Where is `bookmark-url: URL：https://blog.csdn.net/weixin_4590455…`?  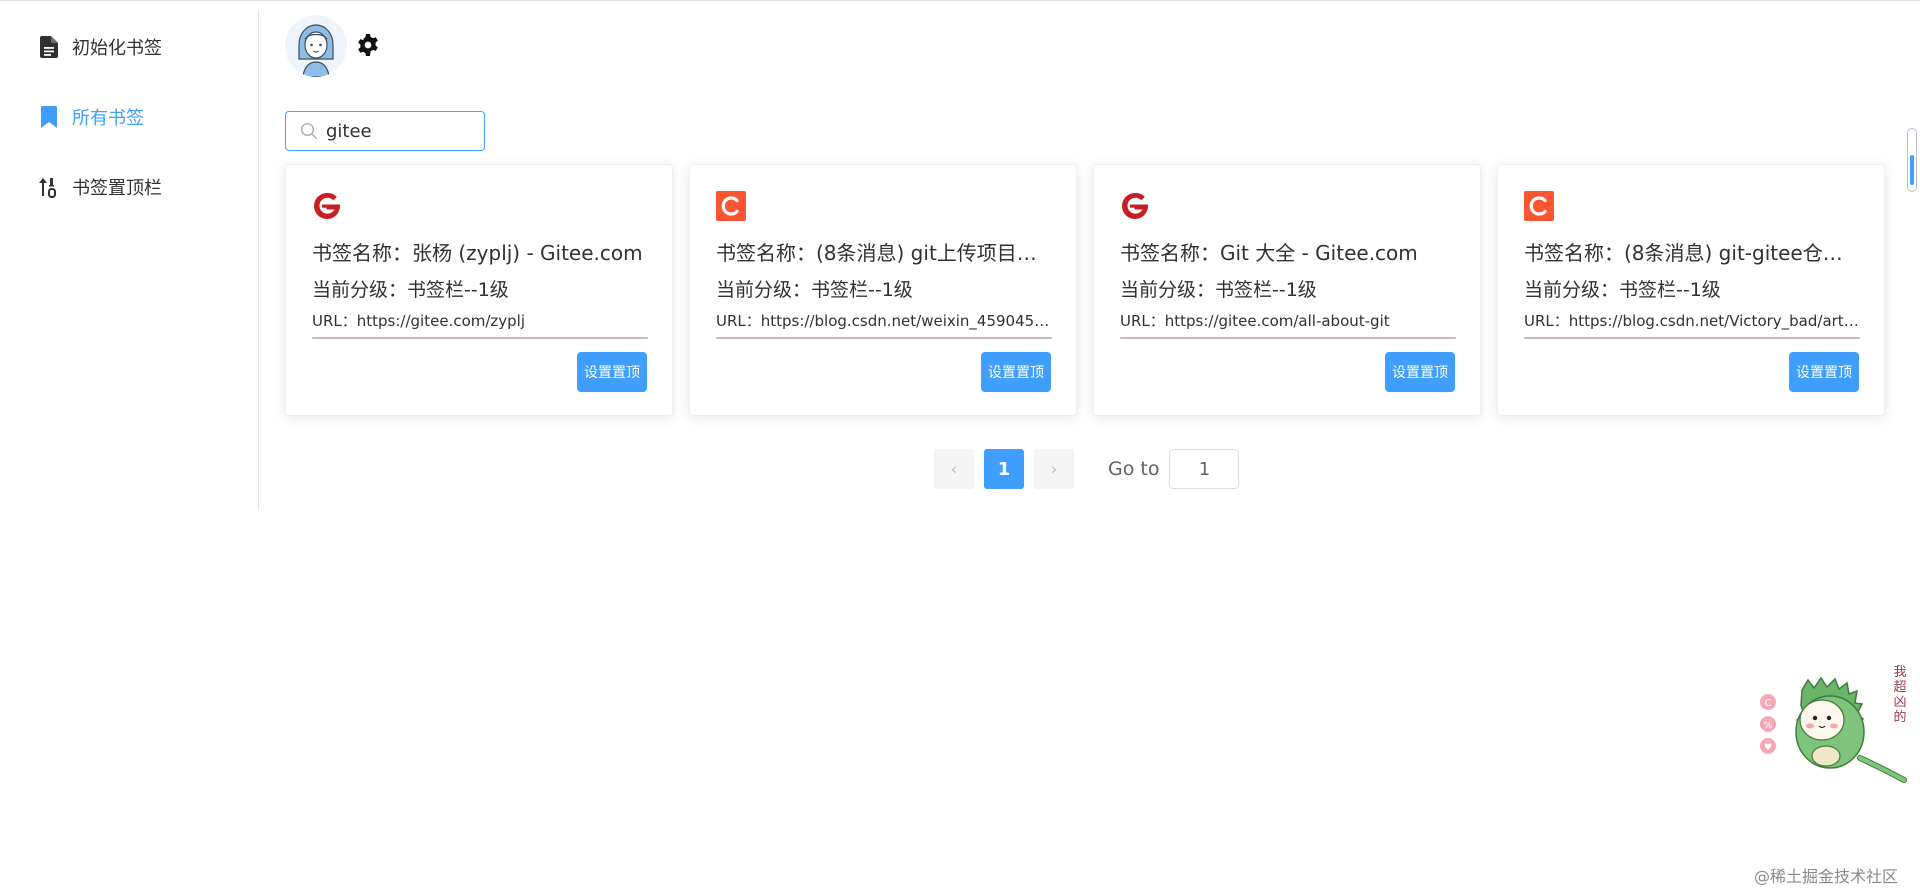
bookmark-url: URL：https://blog.csdn.net/weixin_4590455… is located at coordinates (884, 321).